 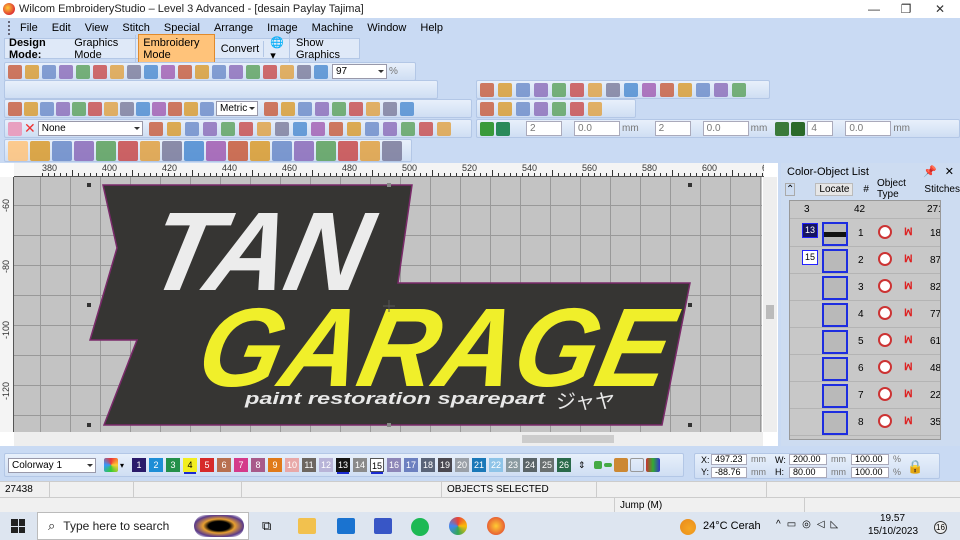 What do you see at coordinates (321, 71) in the screenshot?
I see `zoom-out-icon` at bounding box center [321, 71].